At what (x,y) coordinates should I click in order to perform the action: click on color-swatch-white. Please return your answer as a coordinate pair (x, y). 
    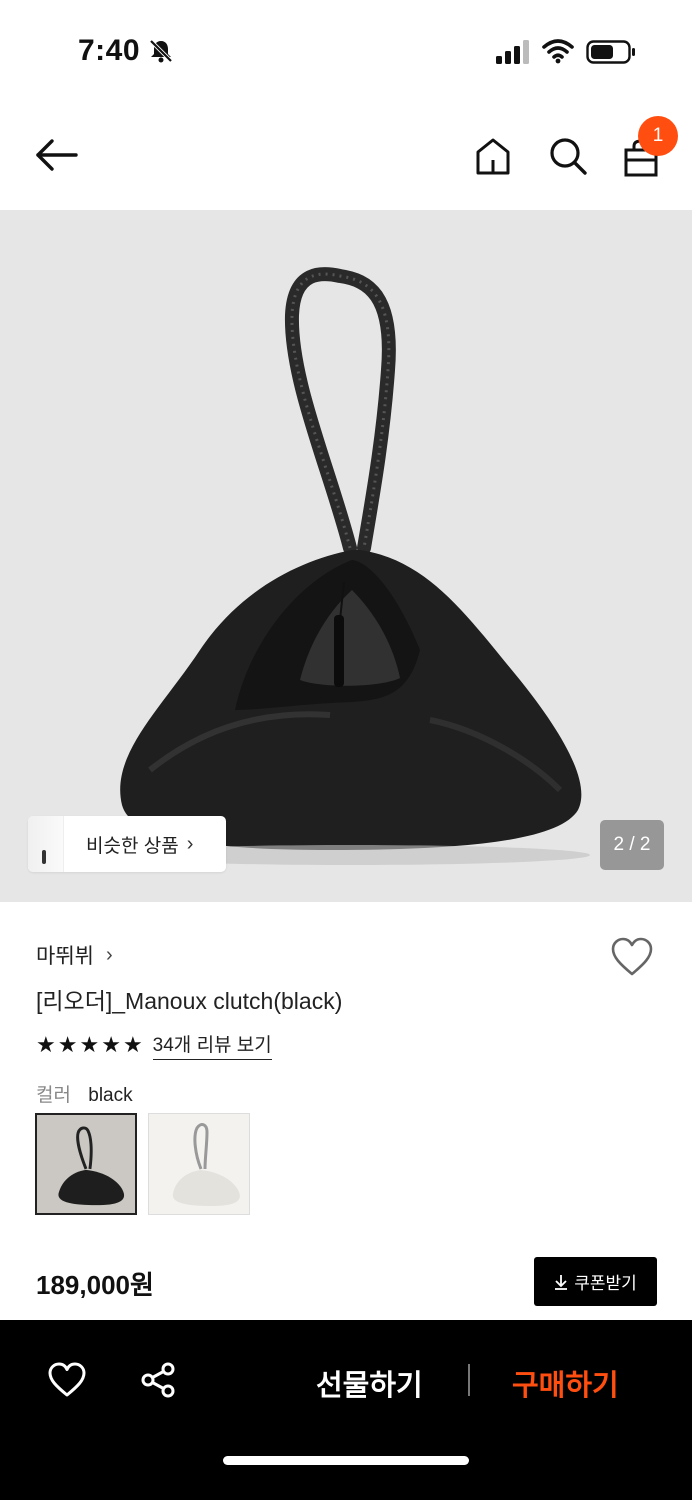
    Looking at the image, I should click on (199, 1164).